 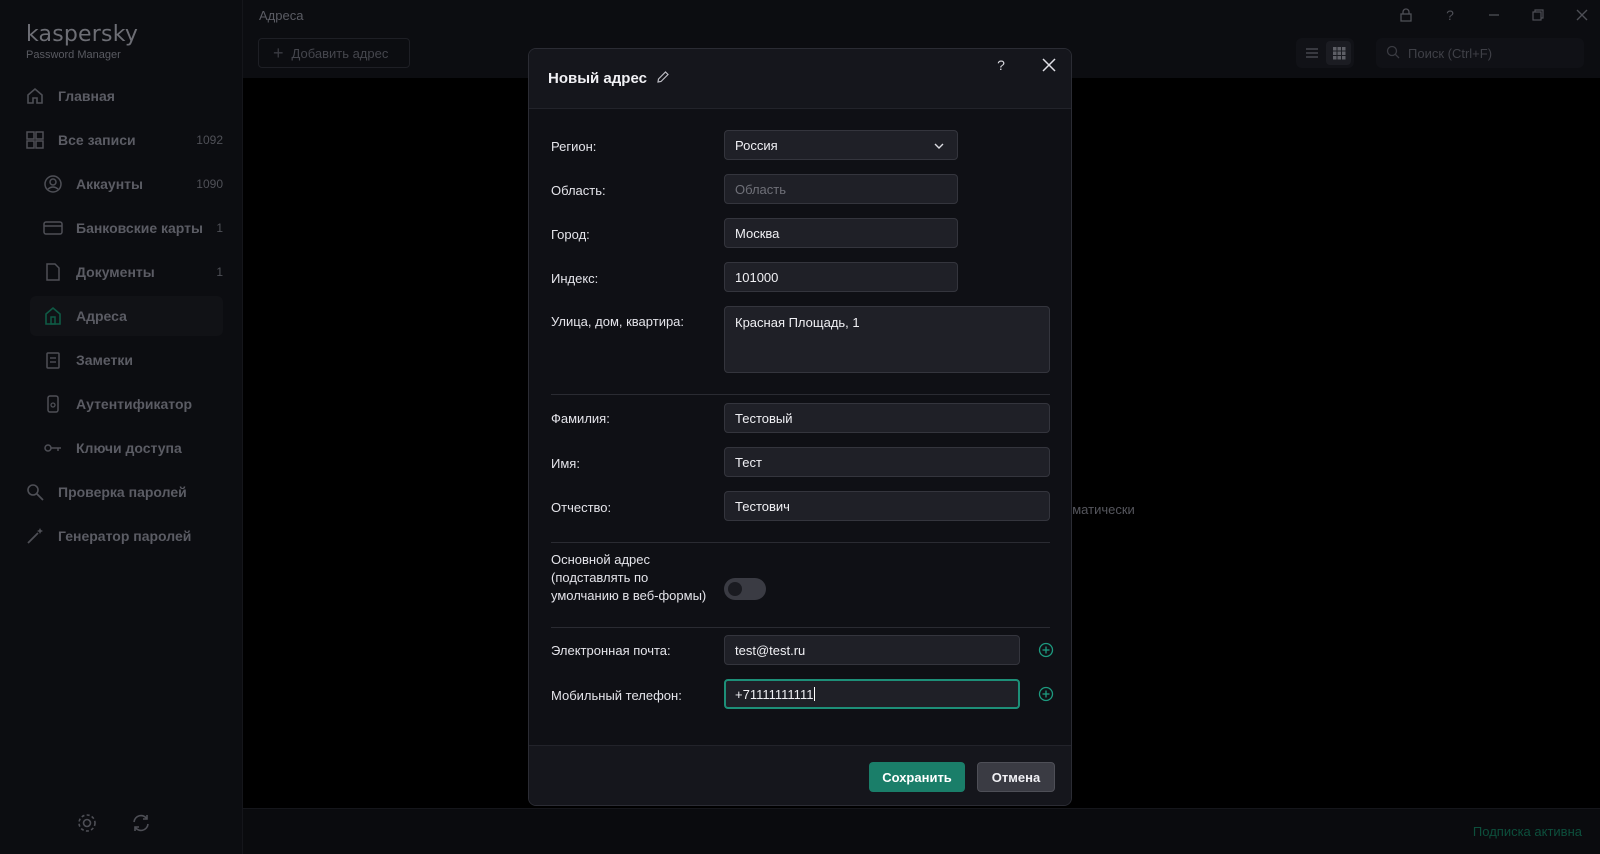 I want to click on dialog-header: Новый адрес ?, so click(x=800, y=79).